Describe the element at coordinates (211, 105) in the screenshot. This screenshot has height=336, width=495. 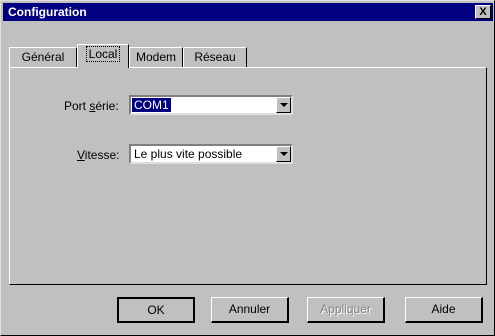
I see `port-select: COM1` at that location.